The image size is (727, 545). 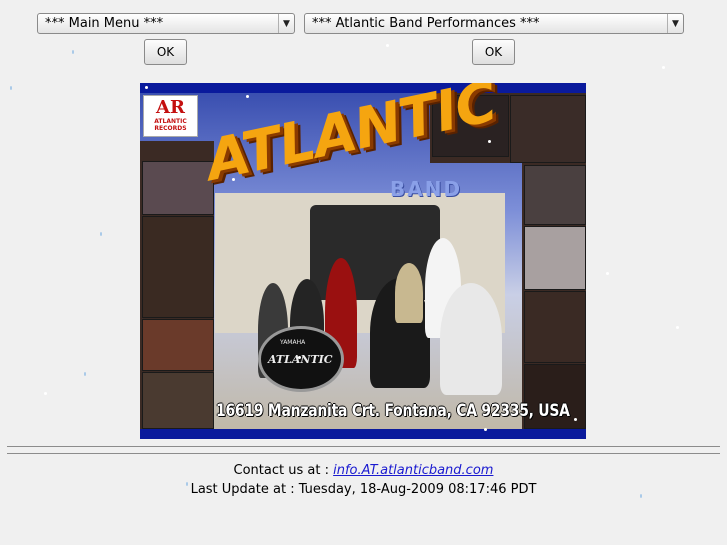 I want to click on performances-selected: *** Atlantic Band Performances ***, so click(x=426, y=23).